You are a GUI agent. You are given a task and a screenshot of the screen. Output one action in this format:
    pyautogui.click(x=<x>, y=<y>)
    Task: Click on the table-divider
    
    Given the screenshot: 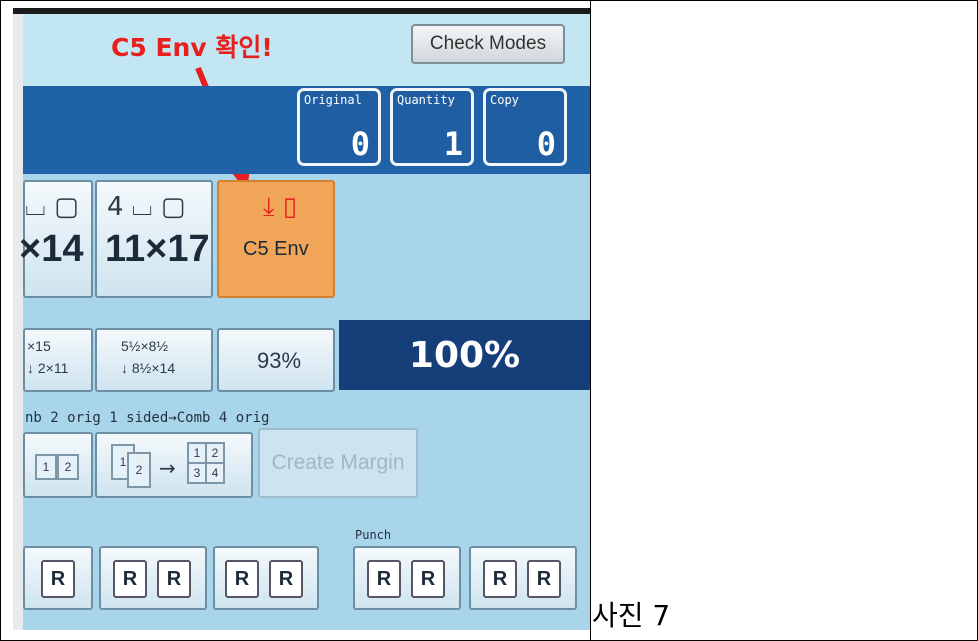 What is the action you would take?
    pyautogui.click(x=590, y=320)
    